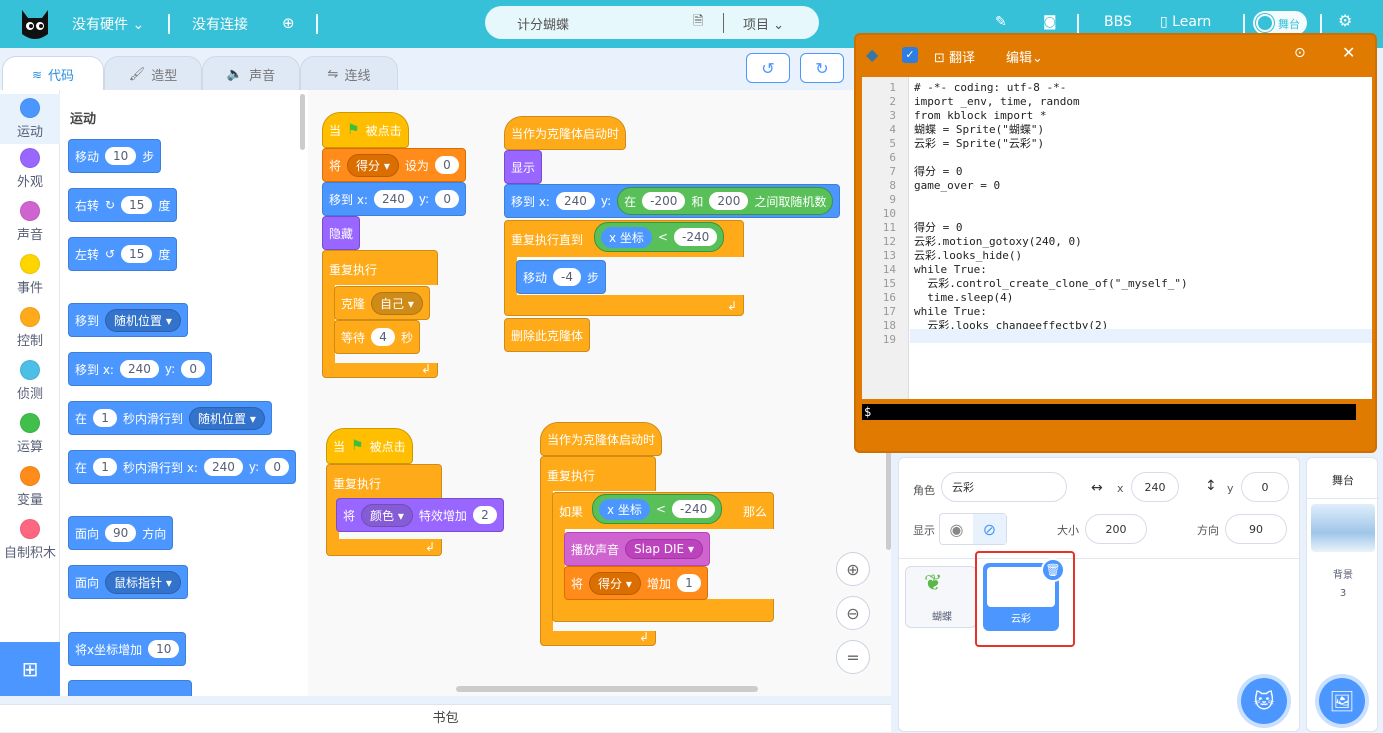 The height and width of the screenshot is (733, 1383). I want to click on sprite-thumb-butterfly: ❦ 蝴蝶, so click(941, 597).